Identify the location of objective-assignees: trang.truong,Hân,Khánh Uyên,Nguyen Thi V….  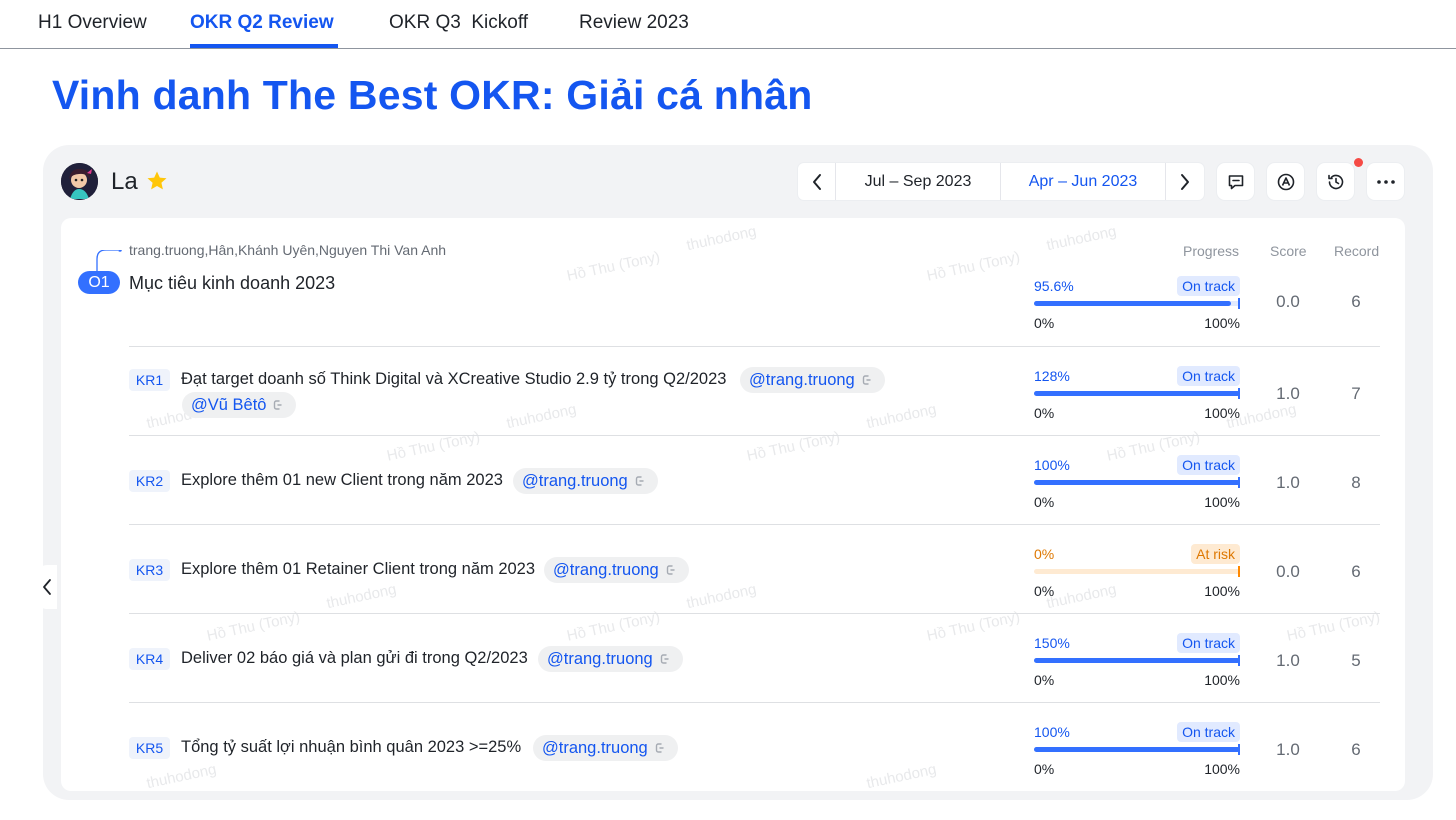
(287, 250).